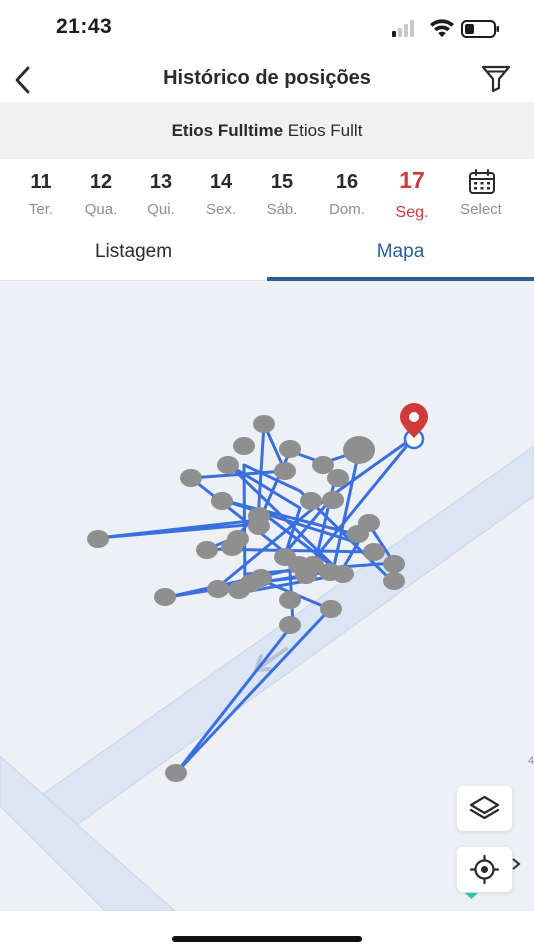  I want to click on view-tabs: Listagem Mapa, so click(267, 255).